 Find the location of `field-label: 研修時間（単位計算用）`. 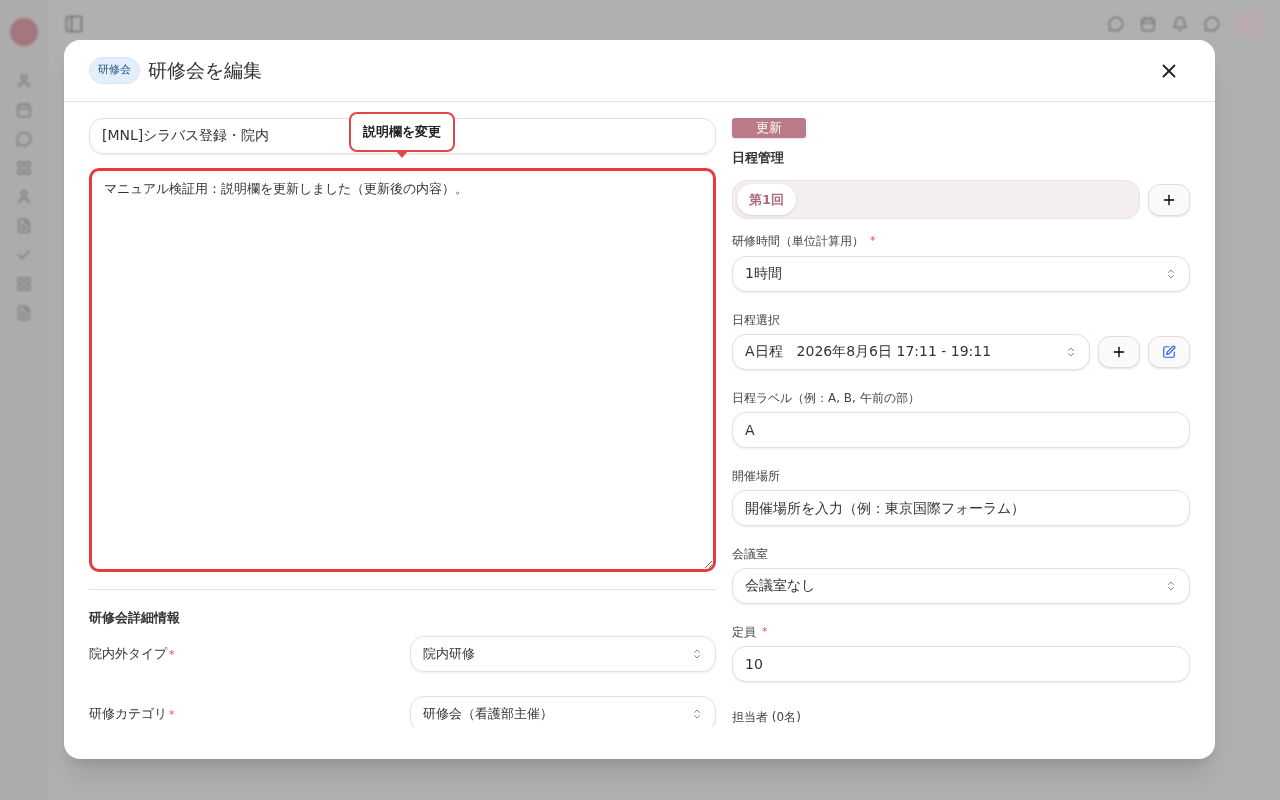

field-label: 研修時間（単位計算用） is located at coordinates (798, 241).